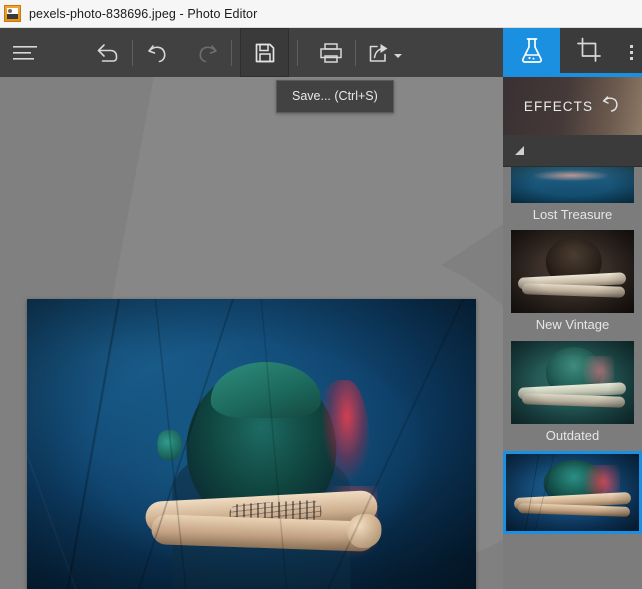  I want to click on hamburger-menu-button, so click(24, 52).